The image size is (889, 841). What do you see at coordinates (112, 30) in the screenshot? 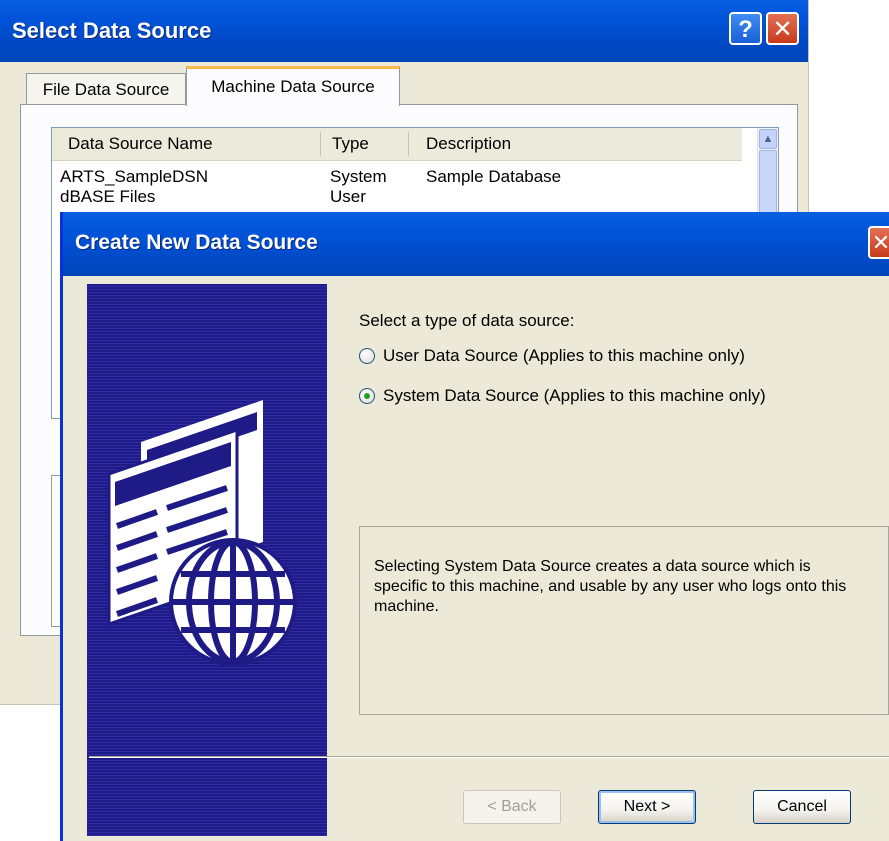
I see `window-title: Select Data Source` at bounding box center [112, 30].